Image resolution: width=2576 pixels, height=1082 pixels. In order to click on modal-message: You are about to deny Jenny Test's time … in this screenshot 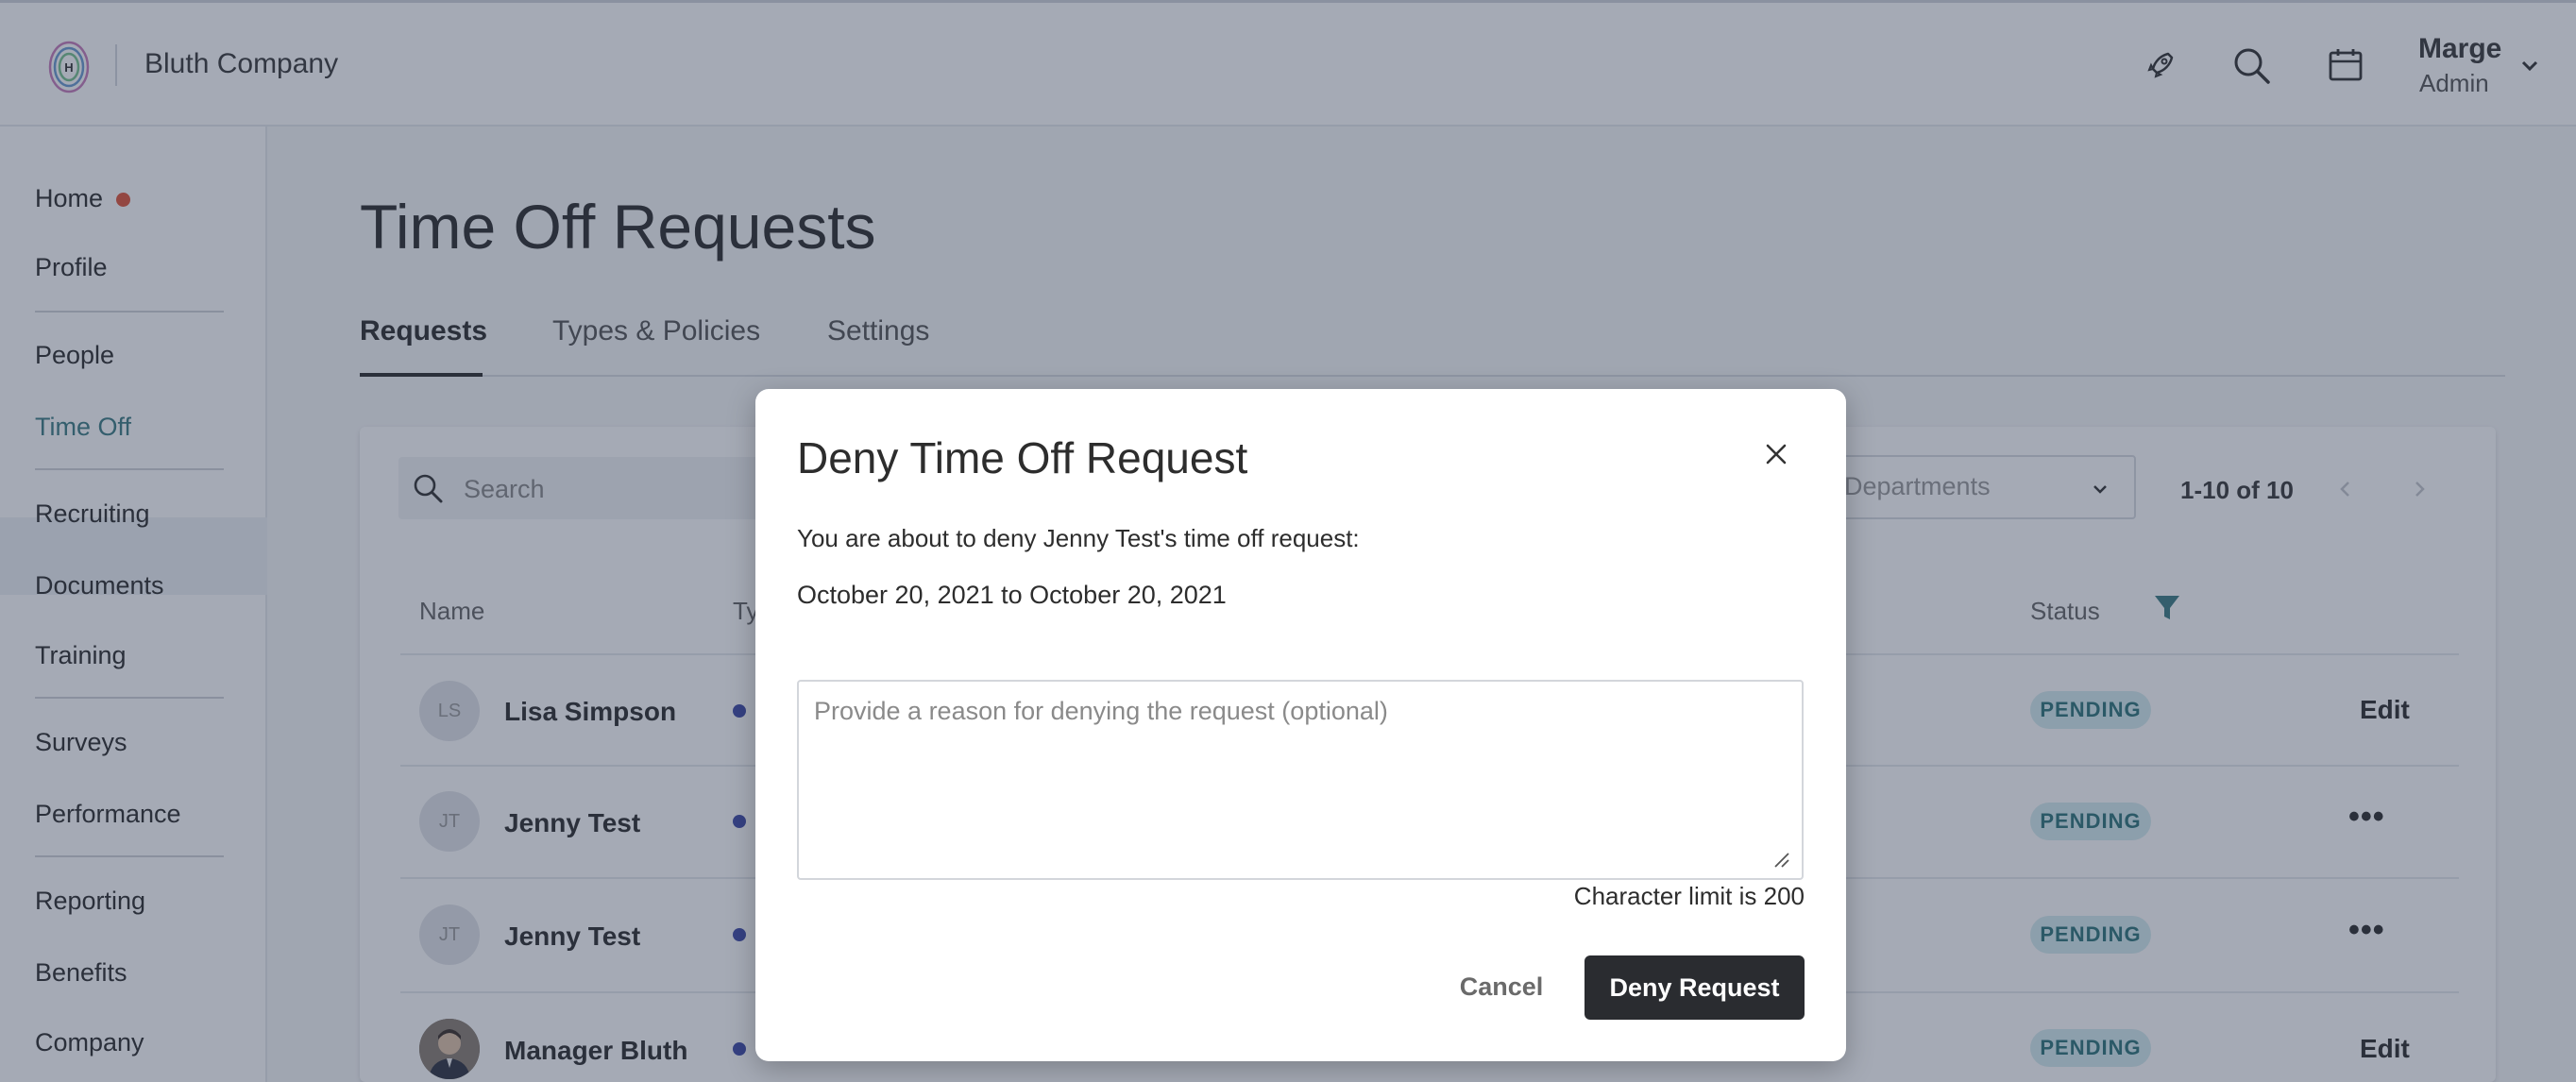, I will do `click(1078, 538)`.